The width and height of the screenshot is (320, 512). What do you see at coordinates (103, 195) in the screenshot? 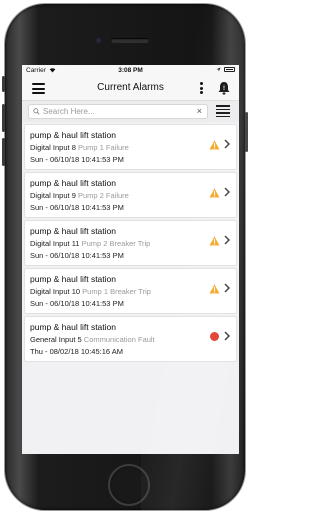
I see `alarm-description: Pump 2 Failure` at bounding box center [103, 195].